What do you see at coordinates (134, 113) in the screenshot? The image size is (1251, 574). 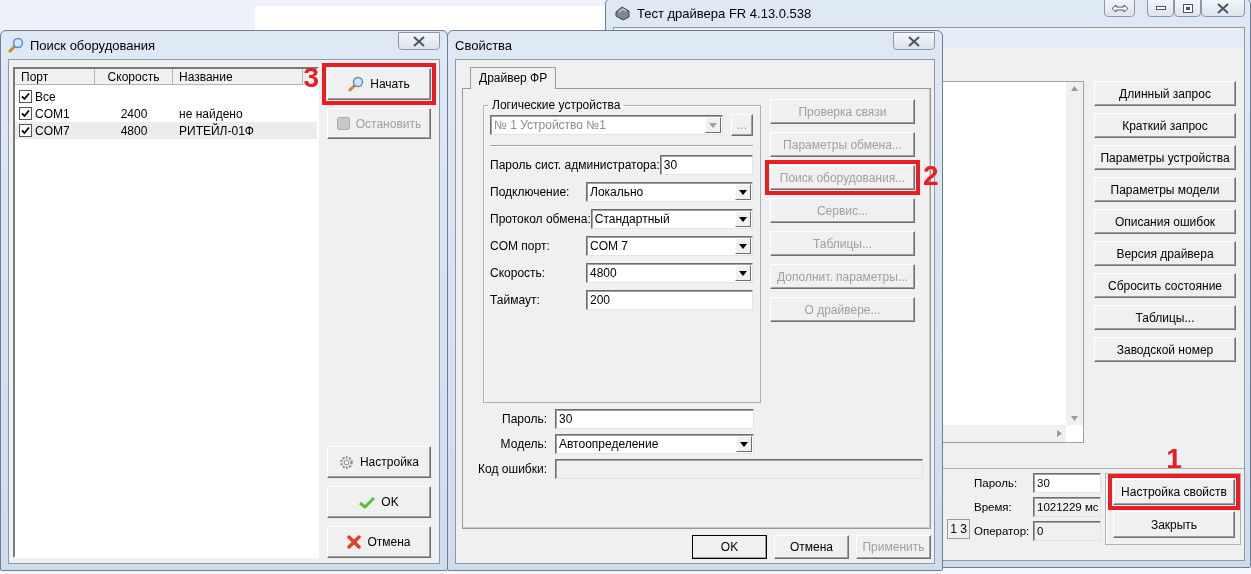 I see `table-cell-text: 2400` at bounding box center [134, 113].